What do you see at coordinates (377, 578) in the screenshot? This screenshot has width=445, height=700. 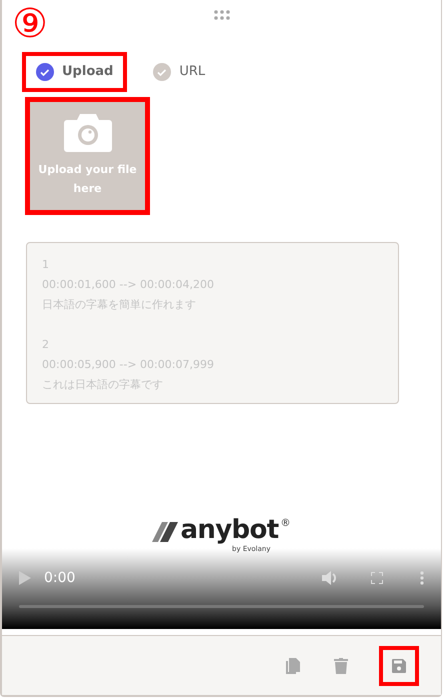 I see `fullscreen-icon` at bounding box center [377, 578].